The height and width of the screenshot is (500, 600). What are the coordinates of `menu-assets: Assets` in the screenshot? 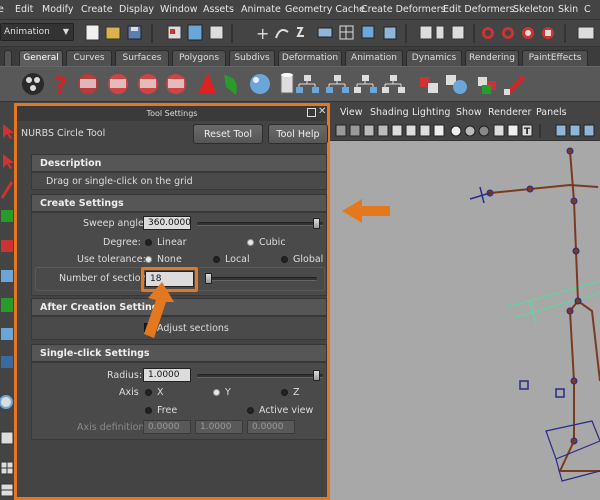 It's located at (218, 9).